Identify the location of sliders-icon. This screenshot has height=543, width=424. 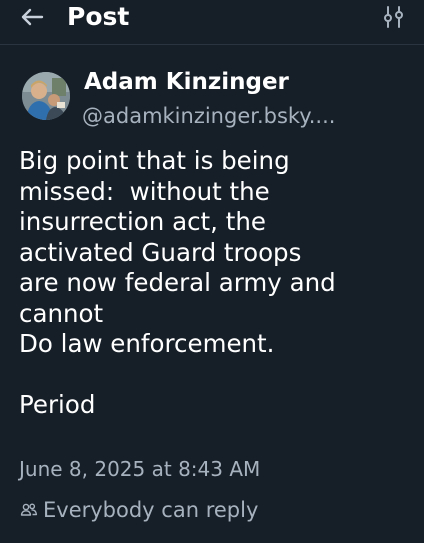
(393, 17).